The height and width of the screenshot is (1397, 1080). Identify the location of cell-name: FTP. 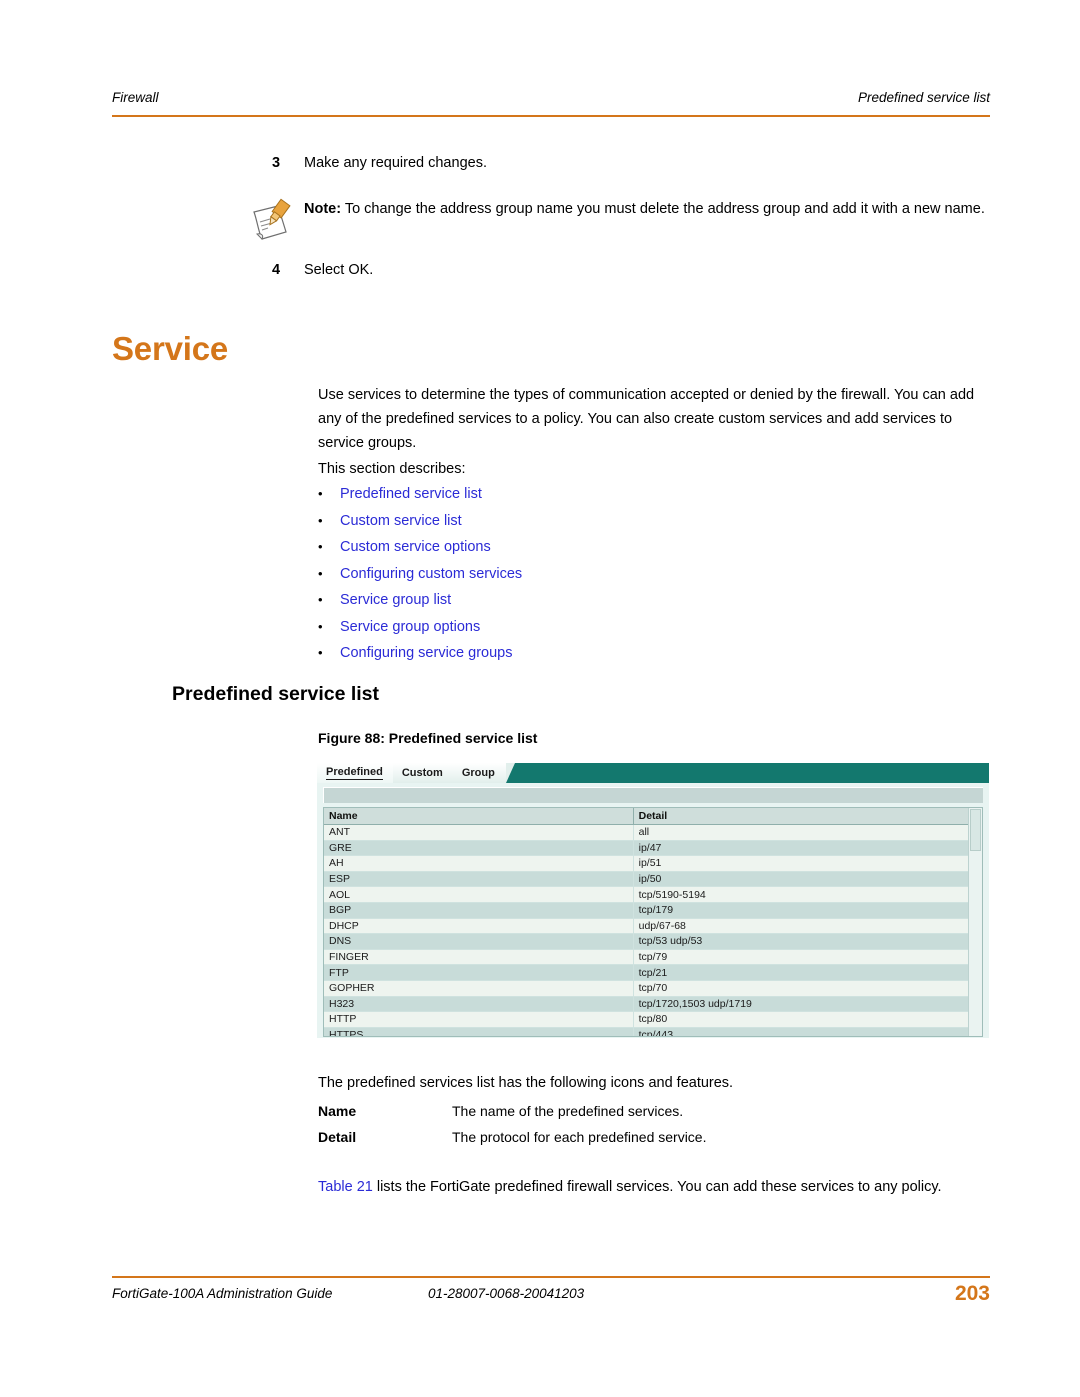
(479, 972).